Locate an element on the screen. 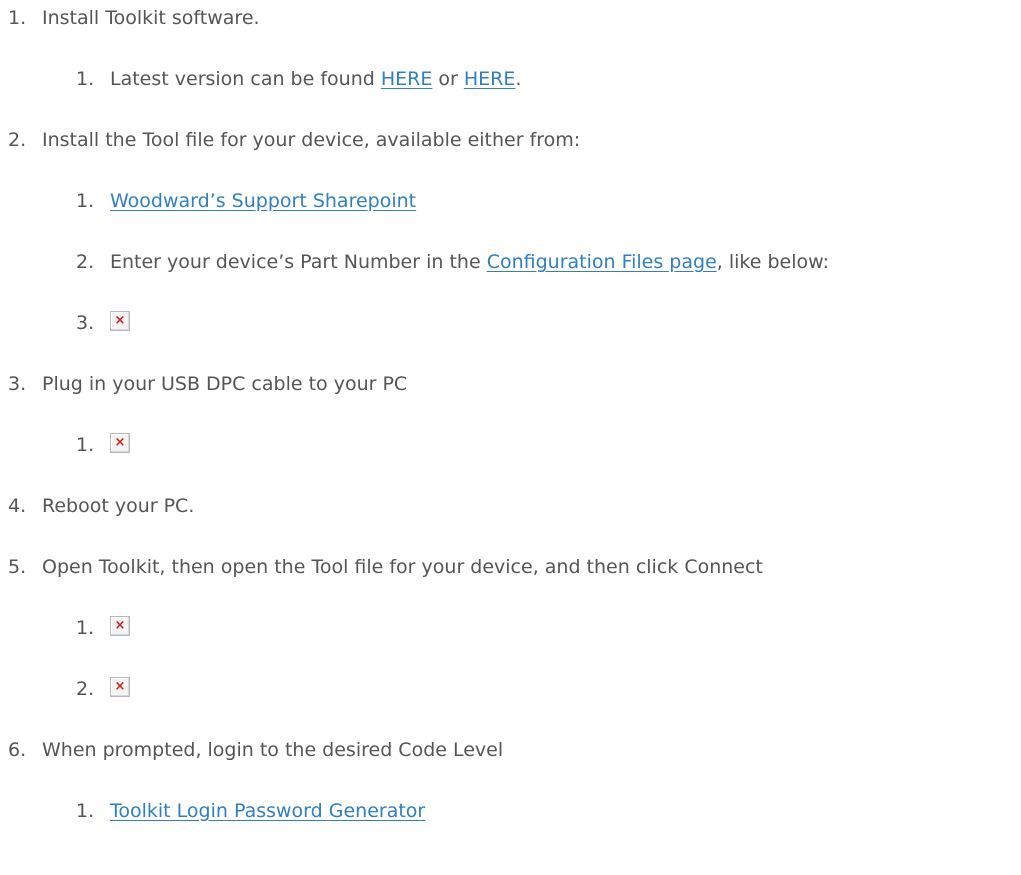 The width and height of the screenshot is (1021, 875). step-5-sub-2: 2. × is located at coordinates (103, 689).